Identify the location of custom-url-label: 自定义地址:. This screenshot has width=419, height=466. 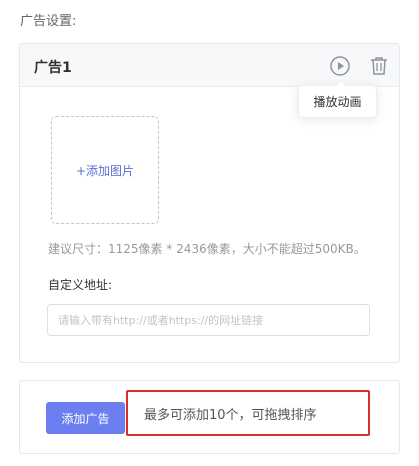
(80, 285).